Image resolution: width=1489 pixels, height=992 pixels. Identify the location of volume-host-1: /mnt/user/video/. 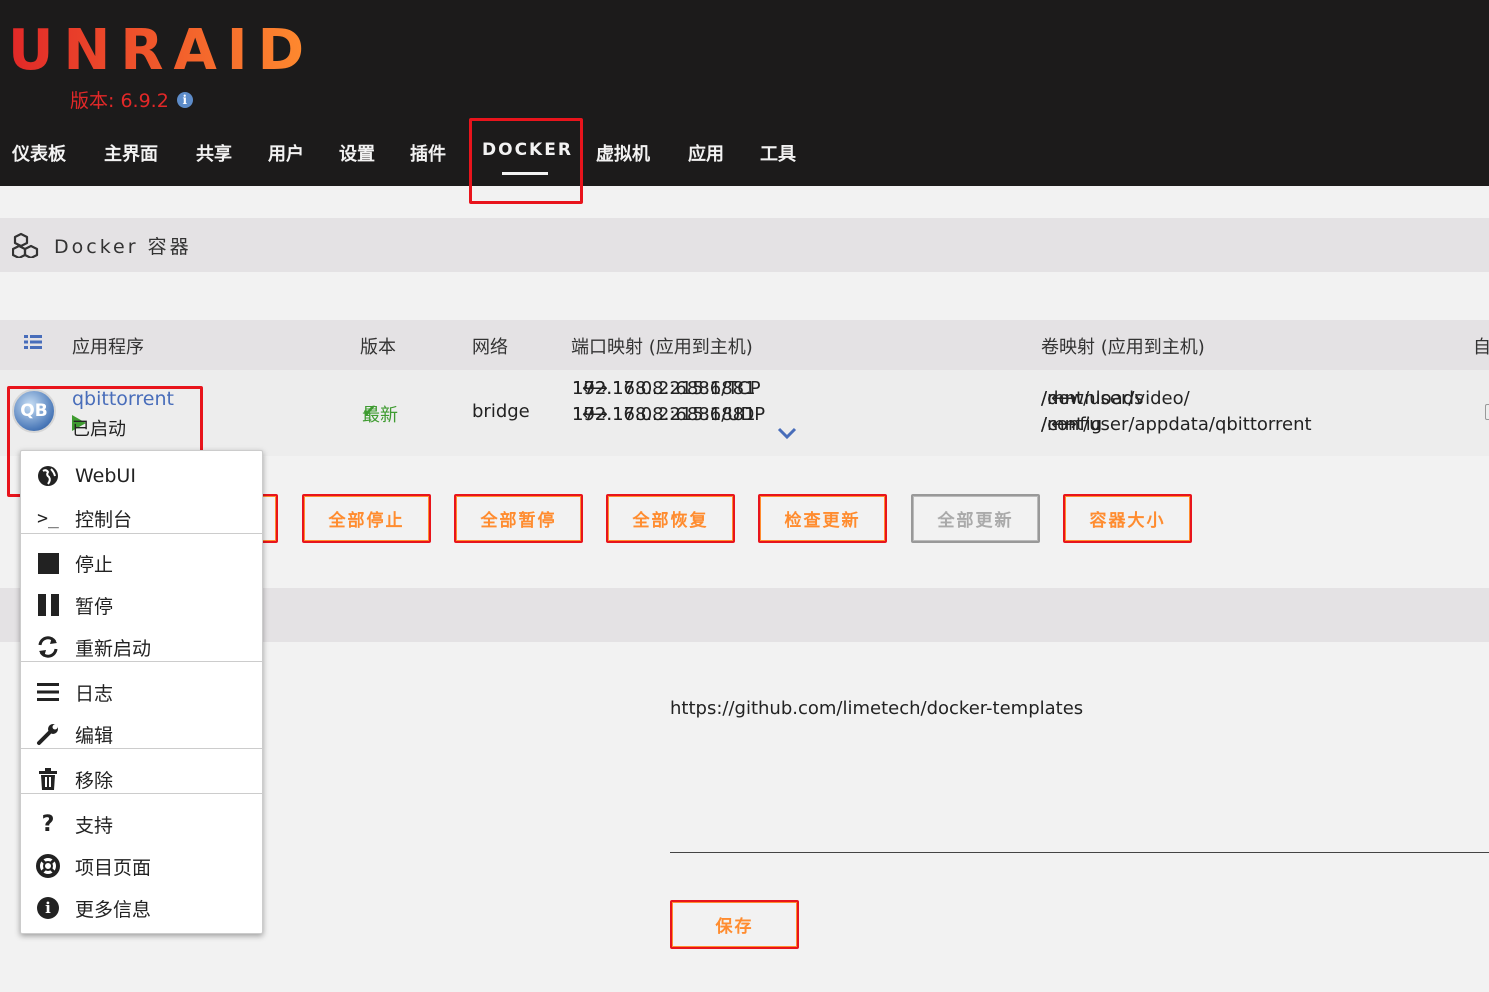
(1115, 398).